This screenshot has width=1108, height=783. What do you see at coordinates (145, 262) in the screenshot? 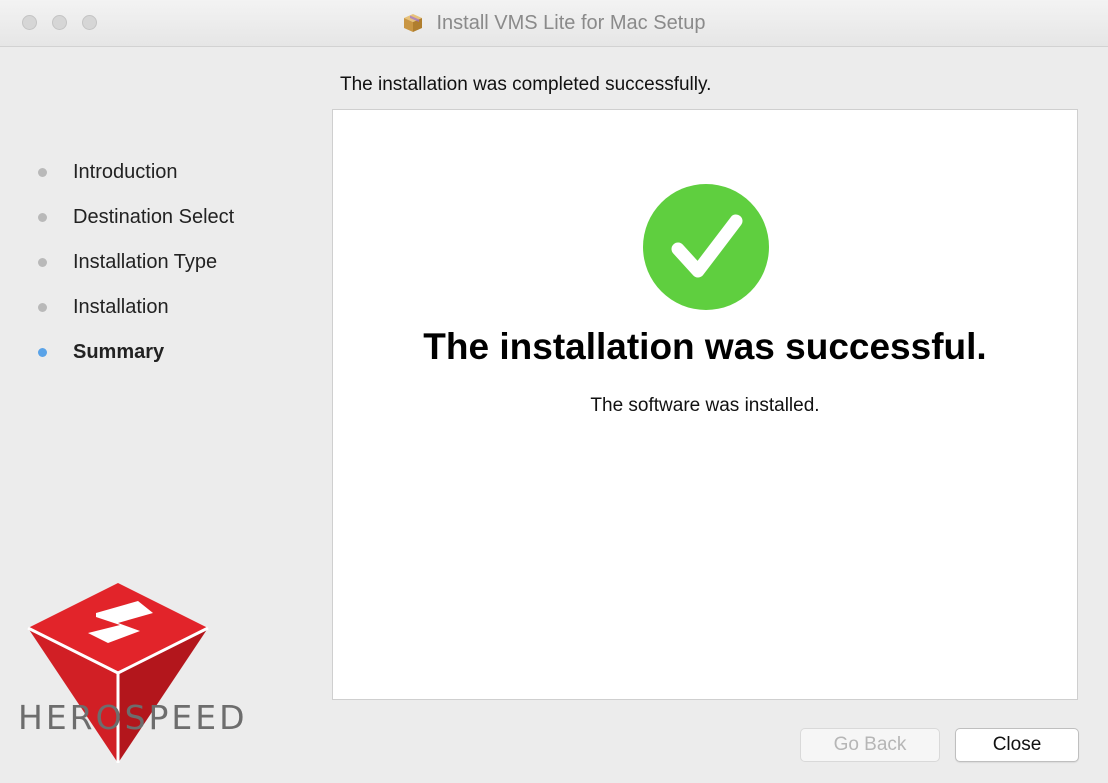
I see `step-label: Installation Type` at bounding box center [145, 262].